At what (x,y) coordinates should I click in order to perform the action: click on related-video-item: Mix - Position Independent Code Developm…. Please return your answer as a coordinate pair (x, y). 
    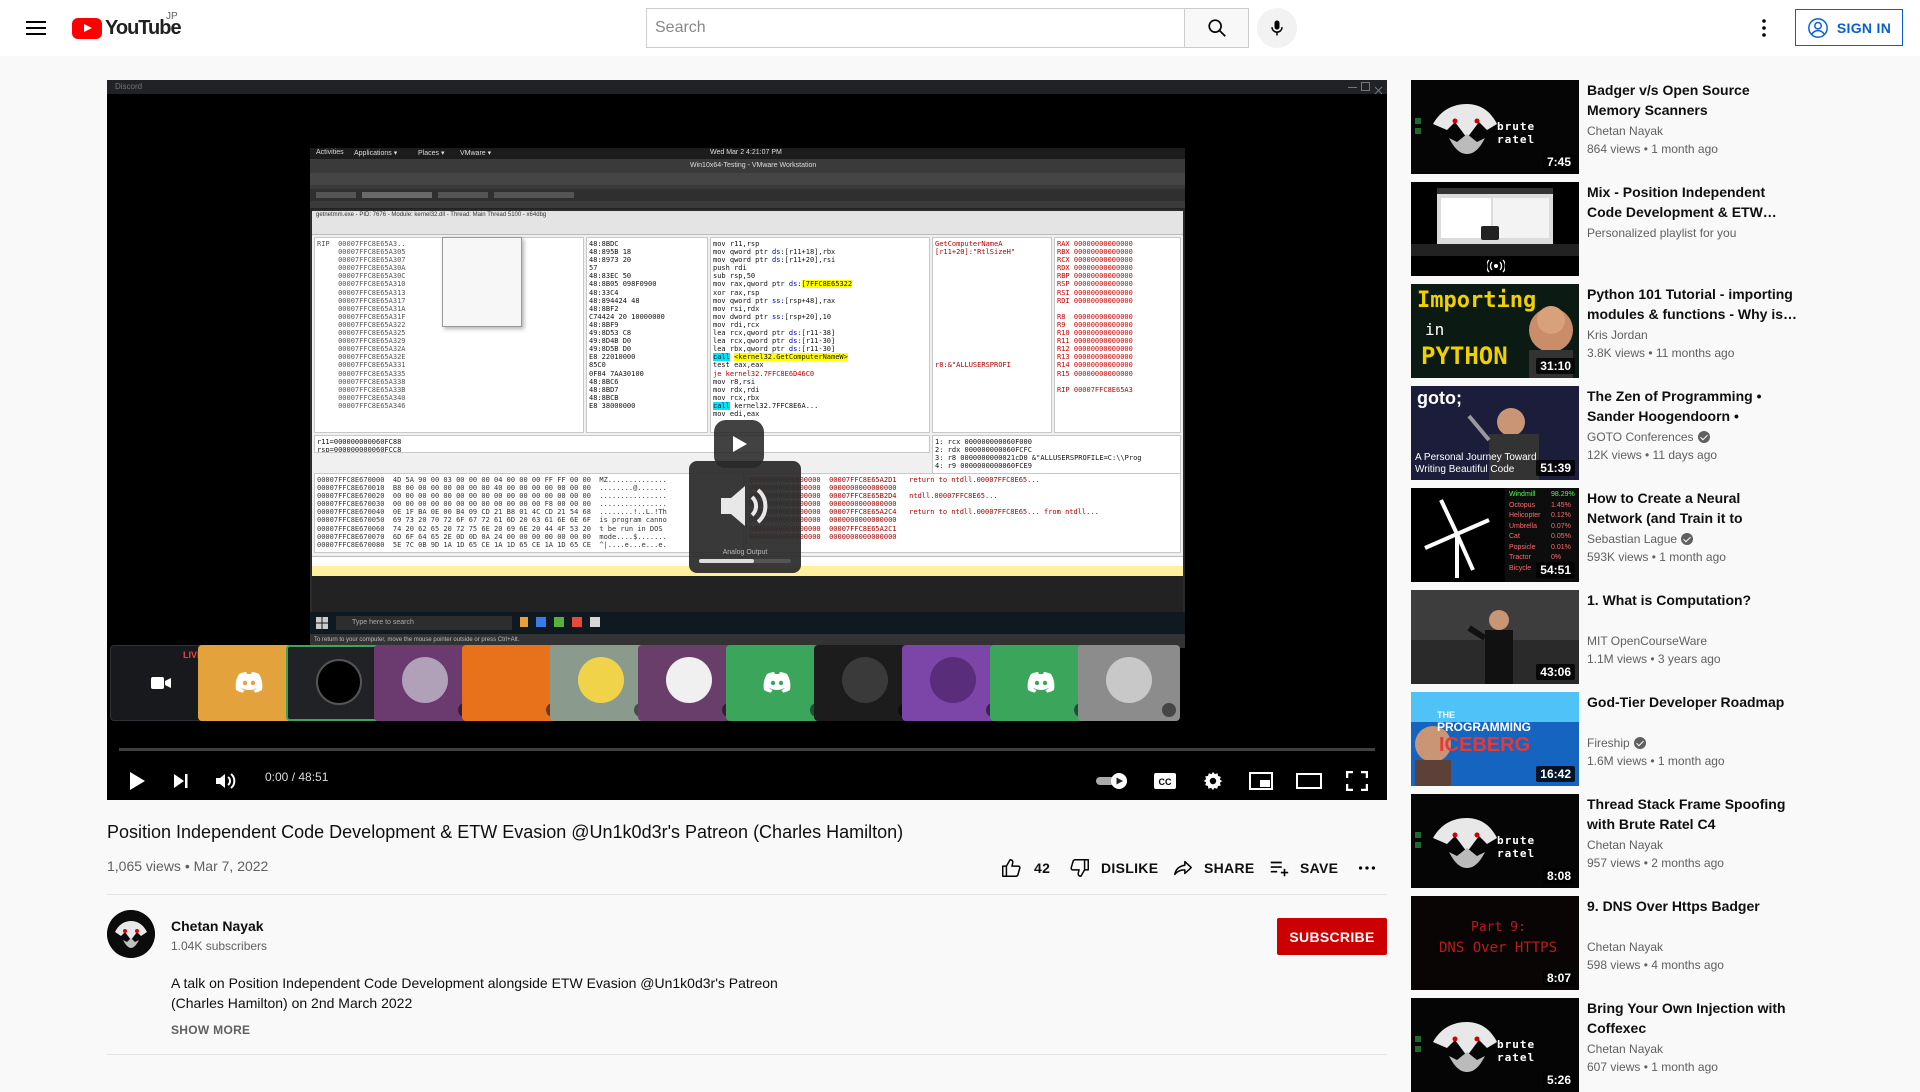
    Looking at the image, I should click on (1606, 229).